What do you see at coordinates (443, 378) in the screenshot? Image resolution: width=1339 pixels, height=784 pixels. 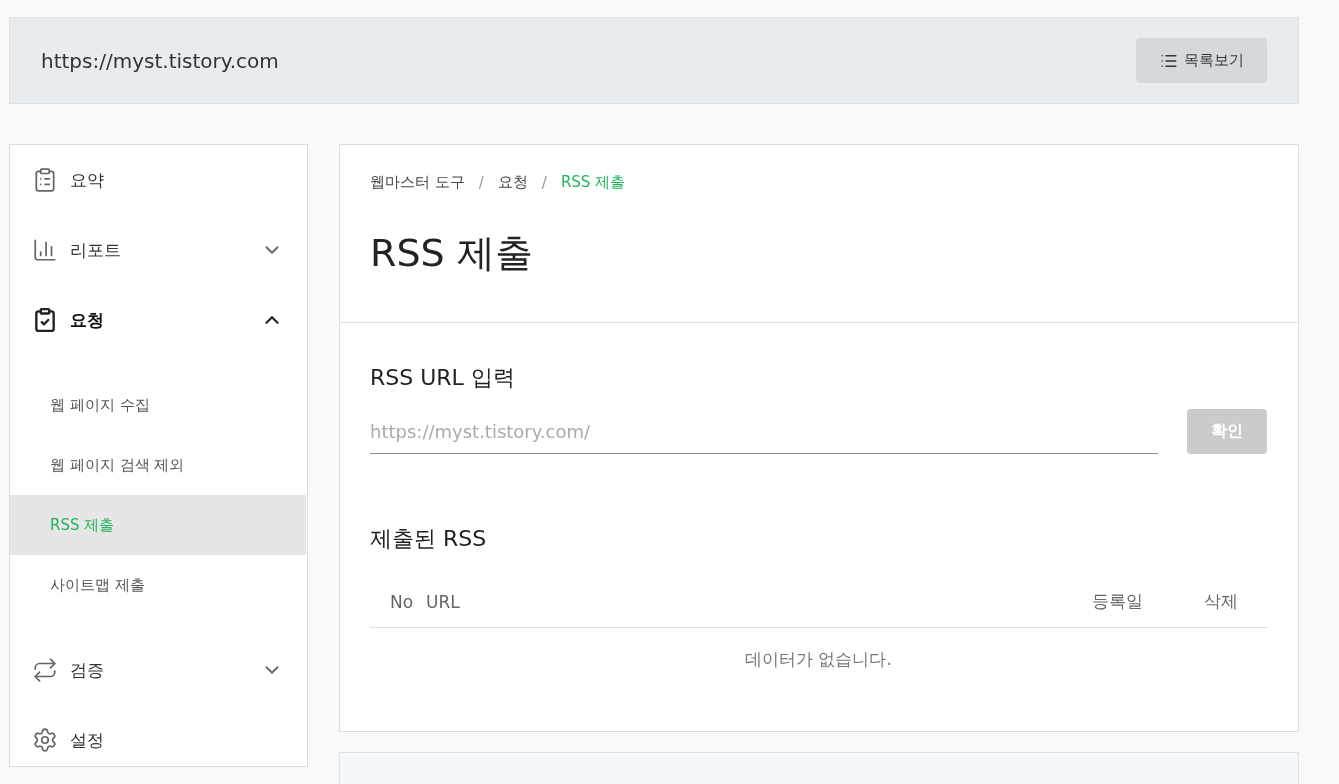 I see `section-title: RSS URL 입력` at bounding box center [443, 378].